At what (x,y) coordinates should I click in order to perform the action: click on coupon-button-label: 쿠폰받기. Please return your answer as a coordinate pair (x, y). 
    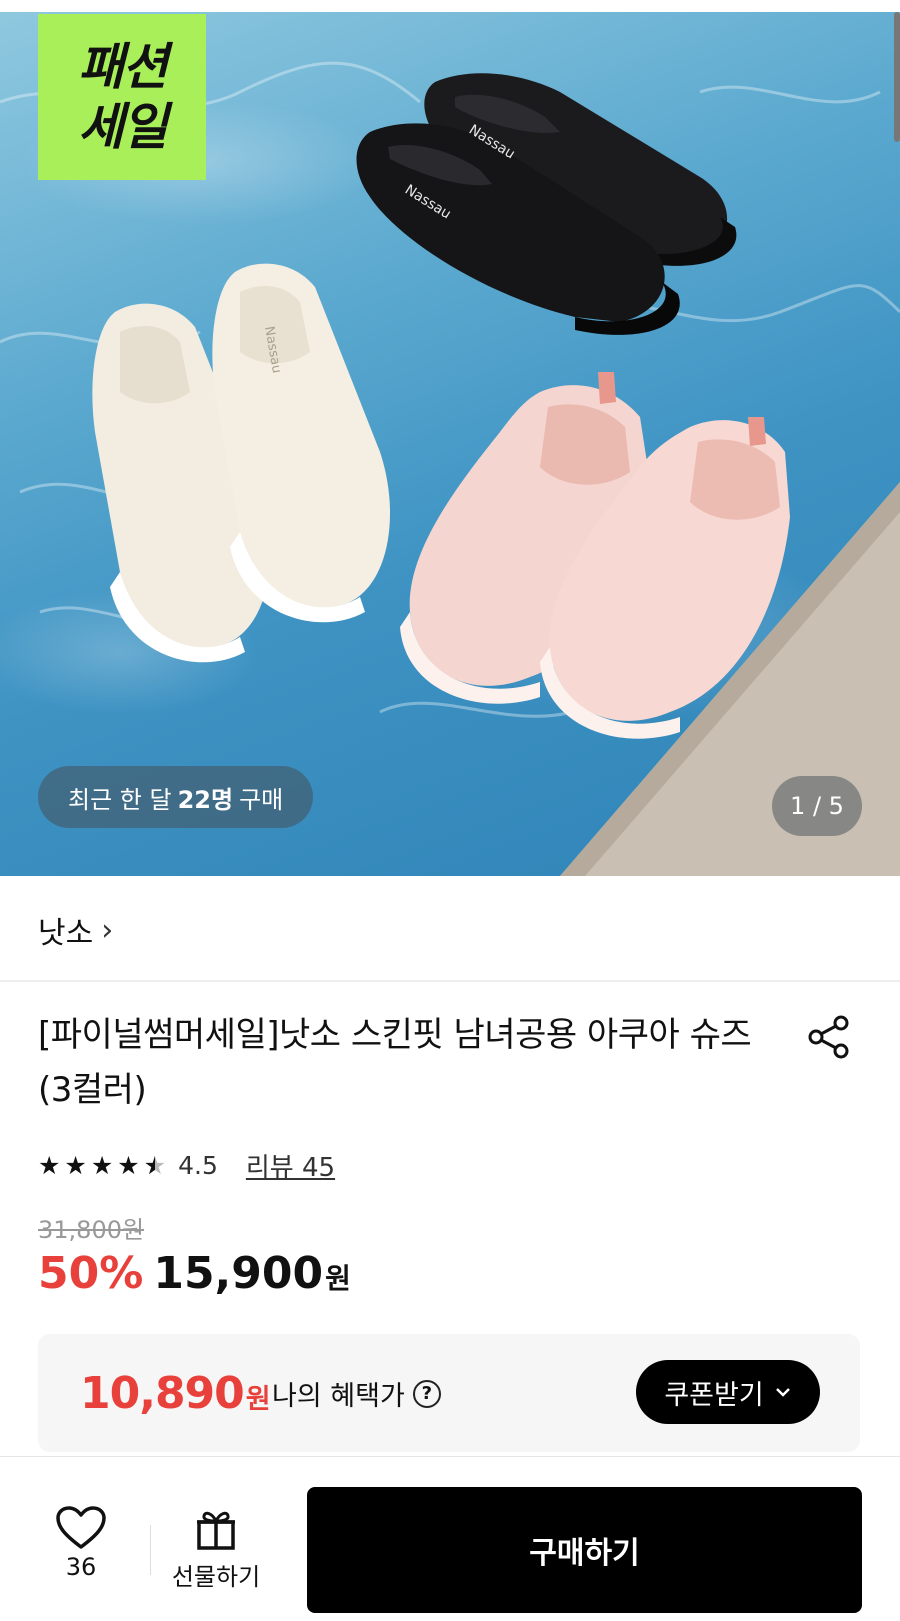
    Looking at the image, I should click on (714, 1394).